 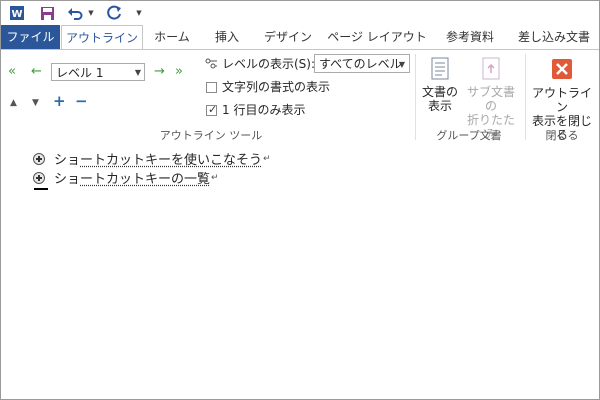 What do you see at coordinates (469, 135) in the screenshot?
I see `group-label-master-document: グループ文書` at bounding box center [469, 135].